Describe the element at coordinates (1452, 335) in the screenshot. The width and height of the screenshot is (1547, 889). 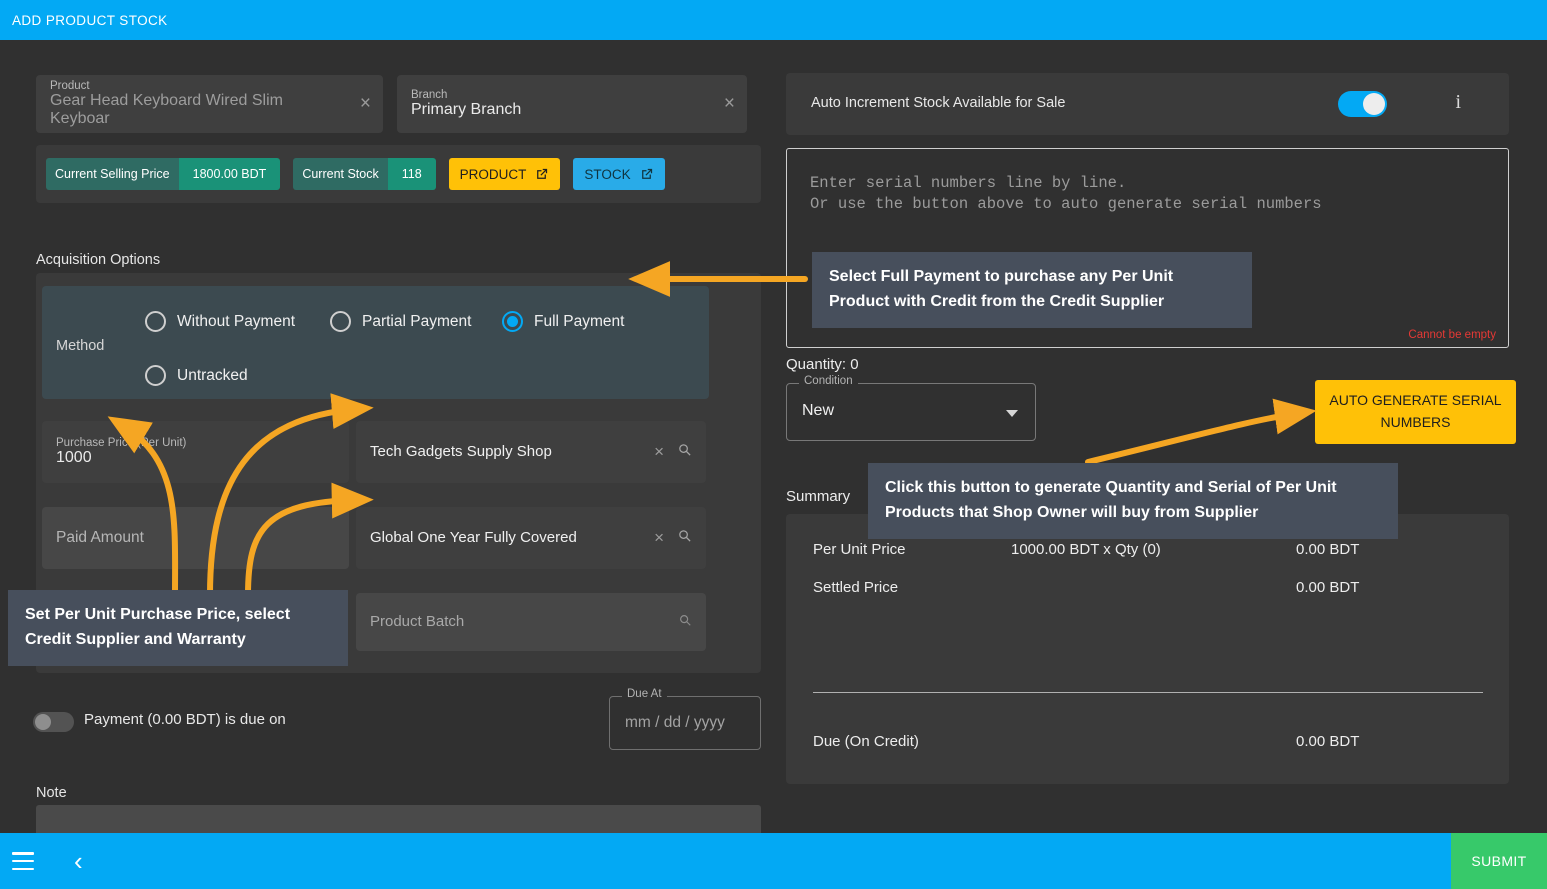
I see `serial-numbers-error: Cannot be empty` at that location.